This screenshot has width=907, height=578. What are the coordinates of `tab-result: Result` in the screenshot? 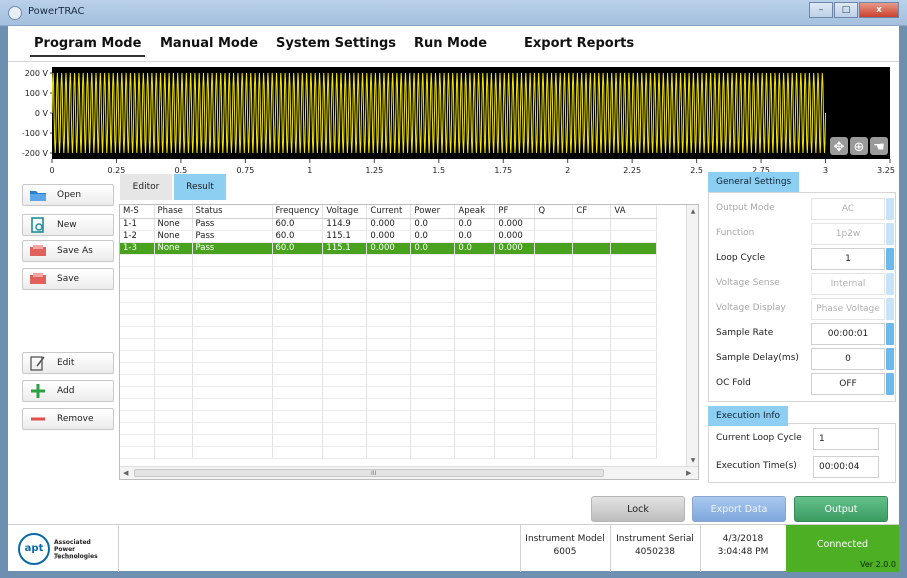 It's located at (200, 187).